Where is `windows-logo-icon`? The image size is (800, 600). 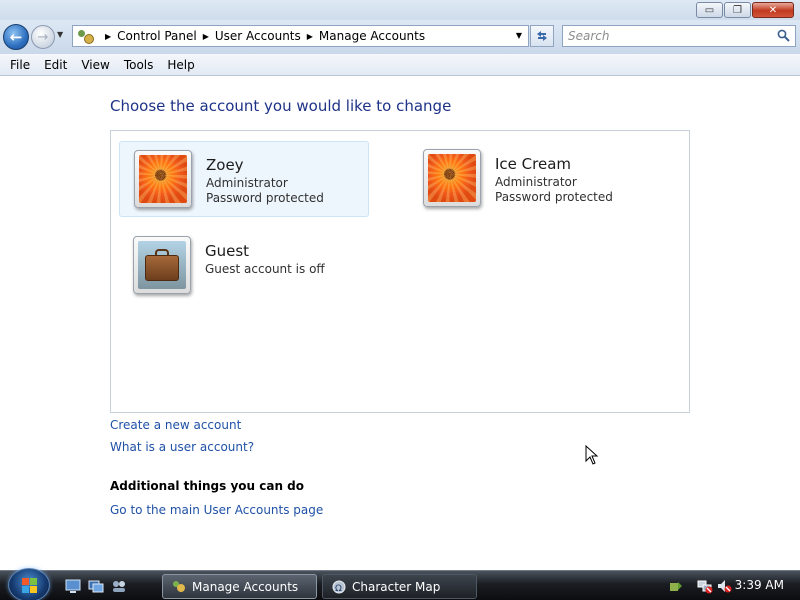
windows-logo-icon is located at coordinates (30, 586).